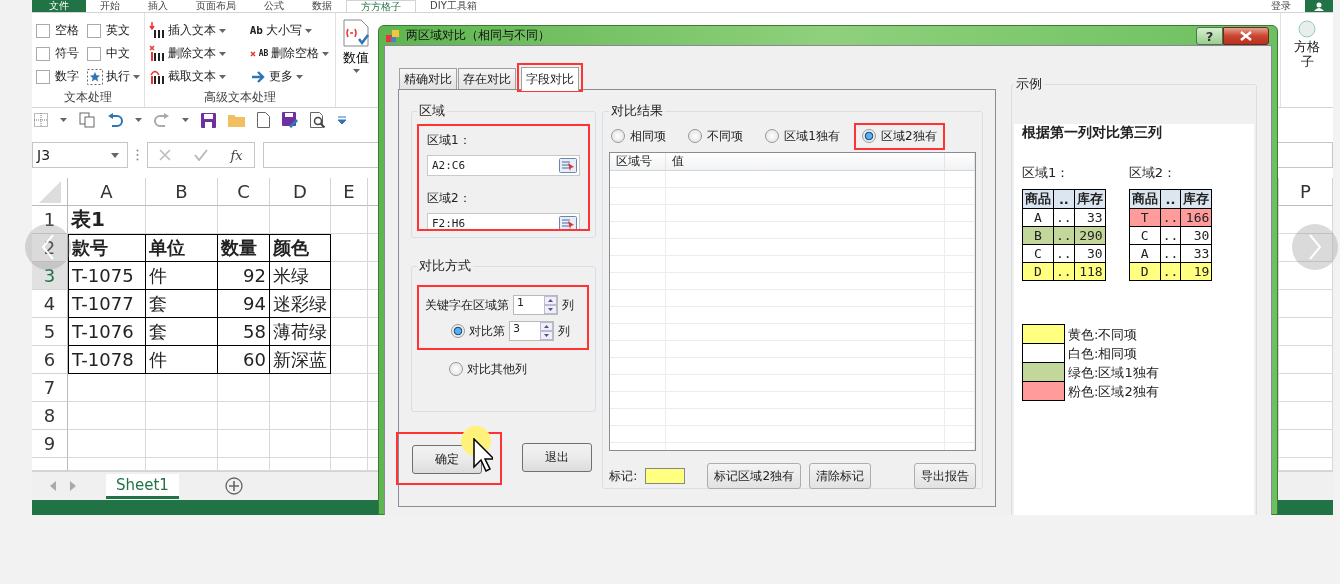 The width and height of the screenshot is (1340, 584). Describe the element at coordinates (188, 53) in the screenshot. I see `tool-button: 删除文本` at that location.